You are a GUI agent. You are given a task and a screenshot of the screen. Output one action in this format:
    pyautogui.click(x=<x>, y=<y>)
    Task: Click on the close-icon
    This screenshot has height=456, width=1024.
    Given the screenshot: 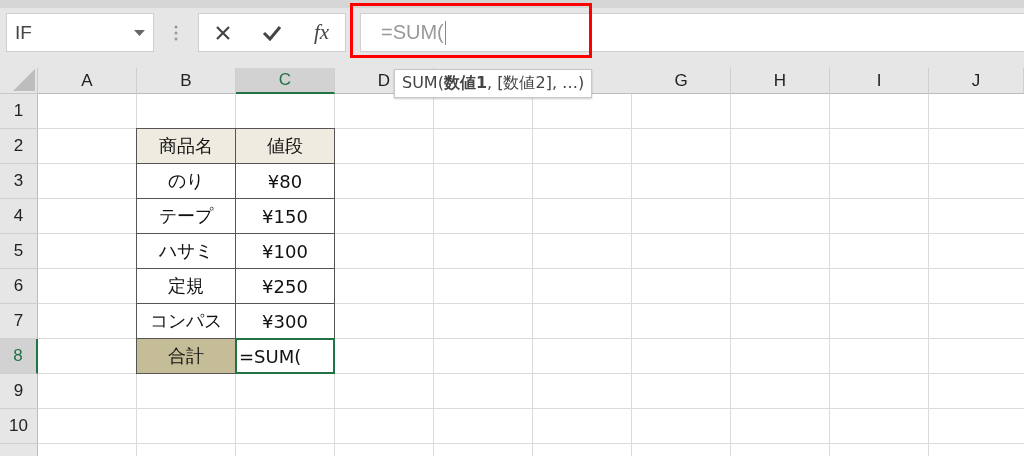 What is the action you would take?
    pyautogui.click(x=222, y=32)
    